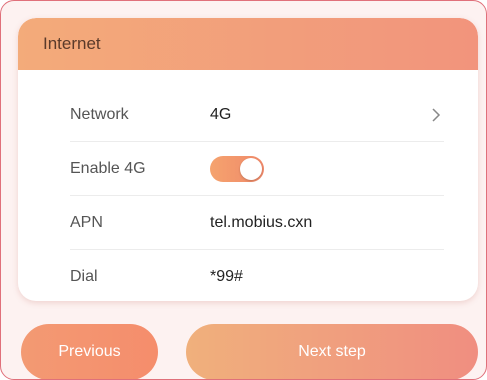 The height and width of the screenshot is (380, 487). Describe the element at coordinates (327, 223) in the screenshot. I see `apn-value: tel.mobius.cxn` at that location.